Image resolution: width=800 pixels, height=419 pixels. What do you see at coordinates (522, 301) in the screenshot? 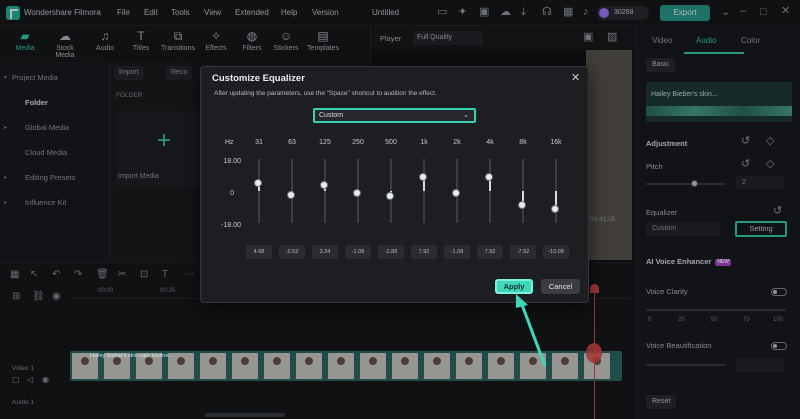
I see `arrow-head` at bounding box center [522, 301].